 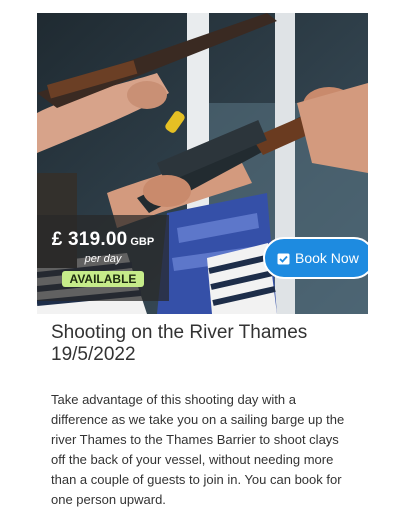 I want to click on event-title-name: Shooting on the River Thames, so click(x=179, y=332).